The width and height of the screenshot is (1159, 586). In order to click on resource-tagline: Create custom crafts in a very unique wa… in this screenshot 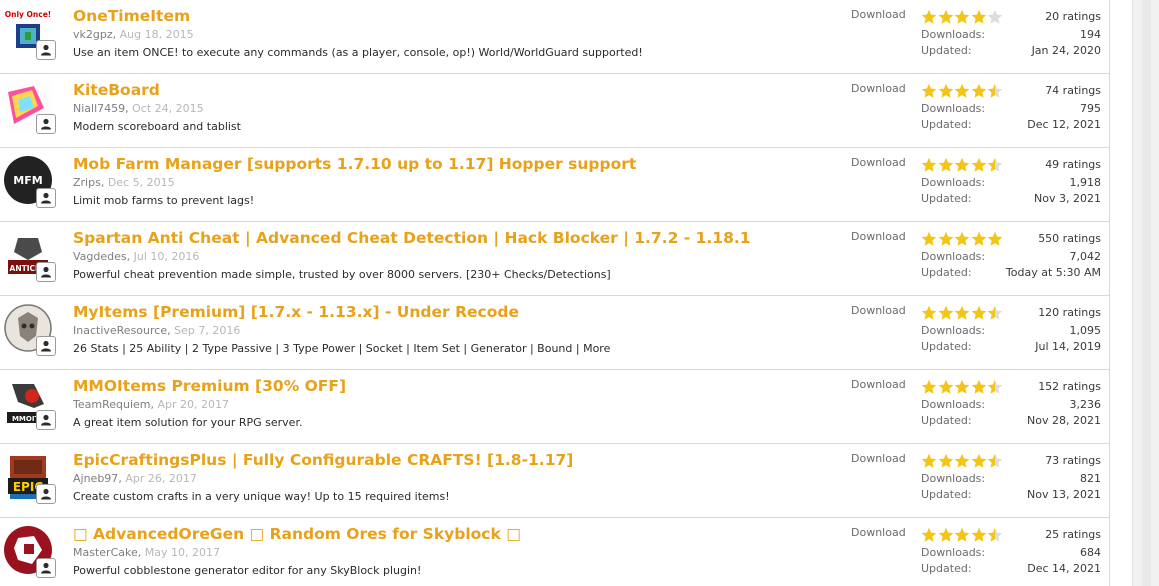, I will do `click(261, 496)`.